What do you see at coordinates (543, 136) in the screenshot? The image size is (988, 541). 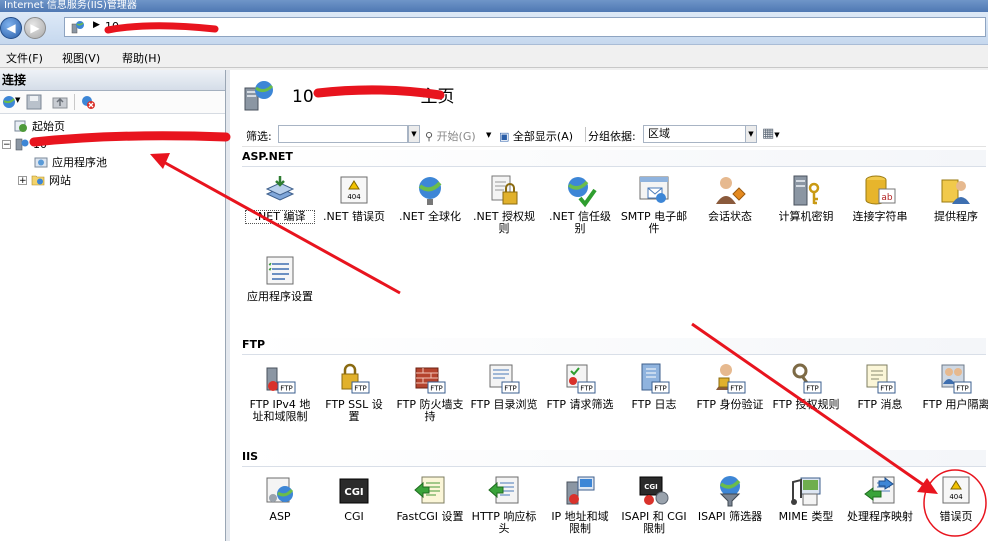 I see `show-all-label: 全部显示(A)` at bounding box center [543, 136].